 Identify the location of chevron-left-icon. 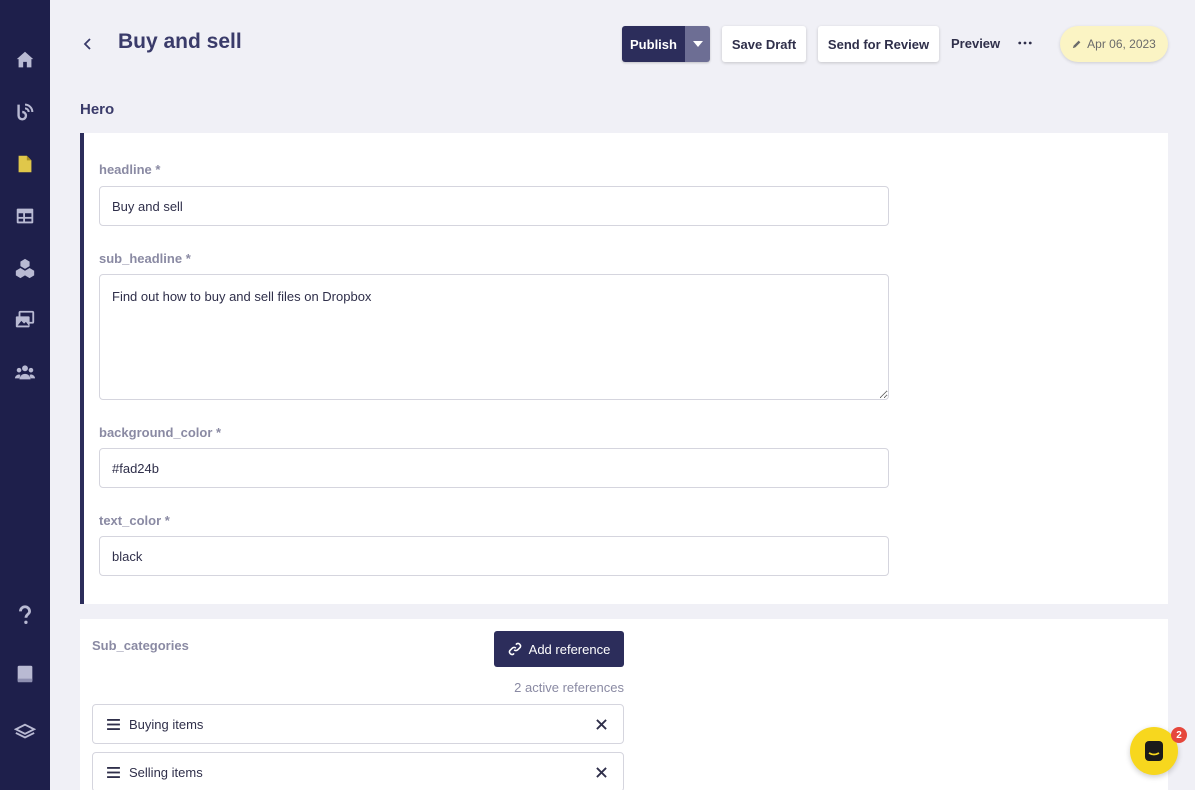
(87, 44).